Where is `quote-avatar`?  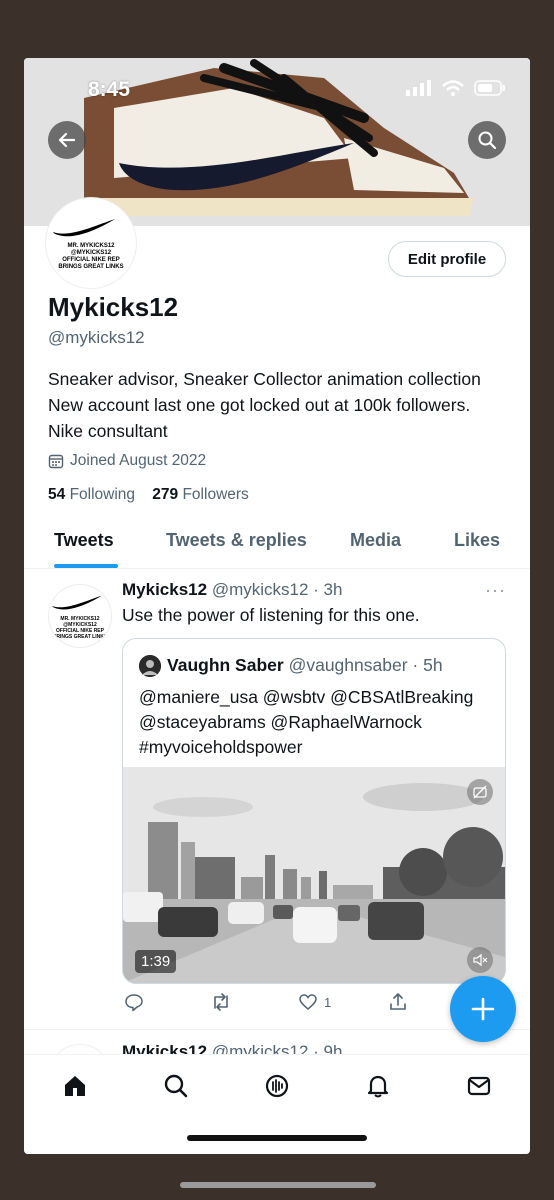
quote-avatar is located at coordinates (150, 666).